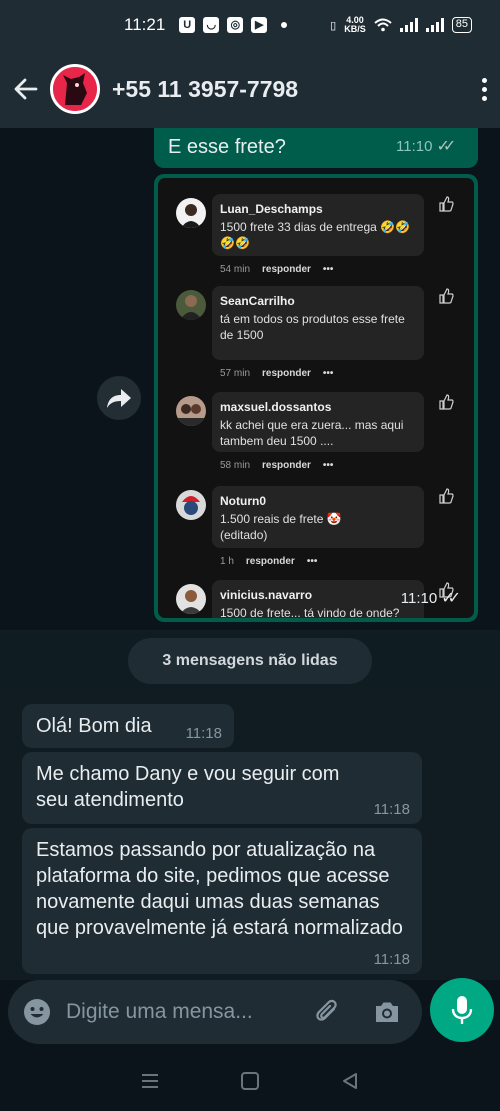 The width and height of the screenshot is (500, 1111). I want to click on message-text: E esse frete?, so click(227, 147).